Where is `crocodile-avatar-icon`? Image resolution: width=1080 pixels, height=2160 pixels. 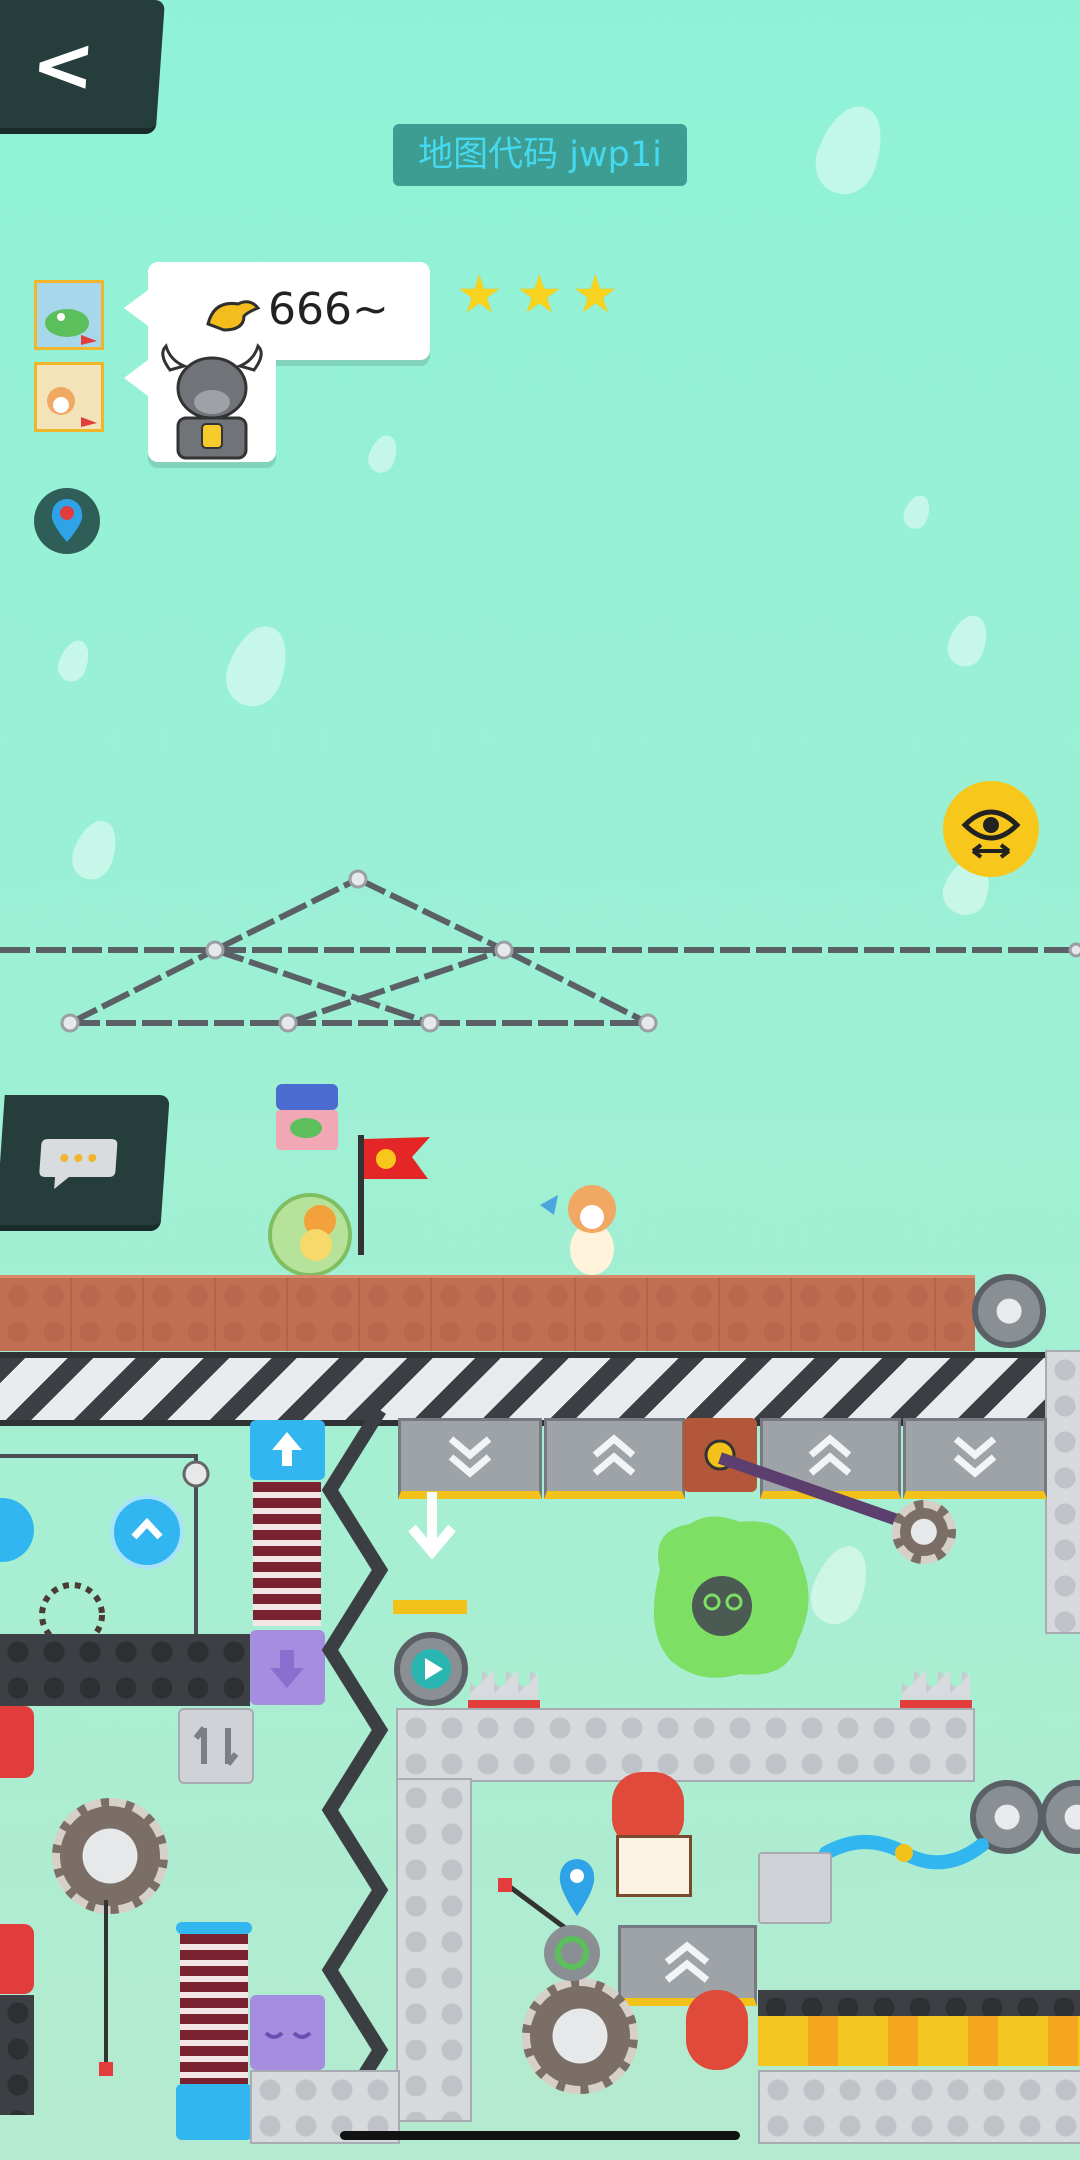 crocodile-avatar-icon is located at coordinates (69, 315).